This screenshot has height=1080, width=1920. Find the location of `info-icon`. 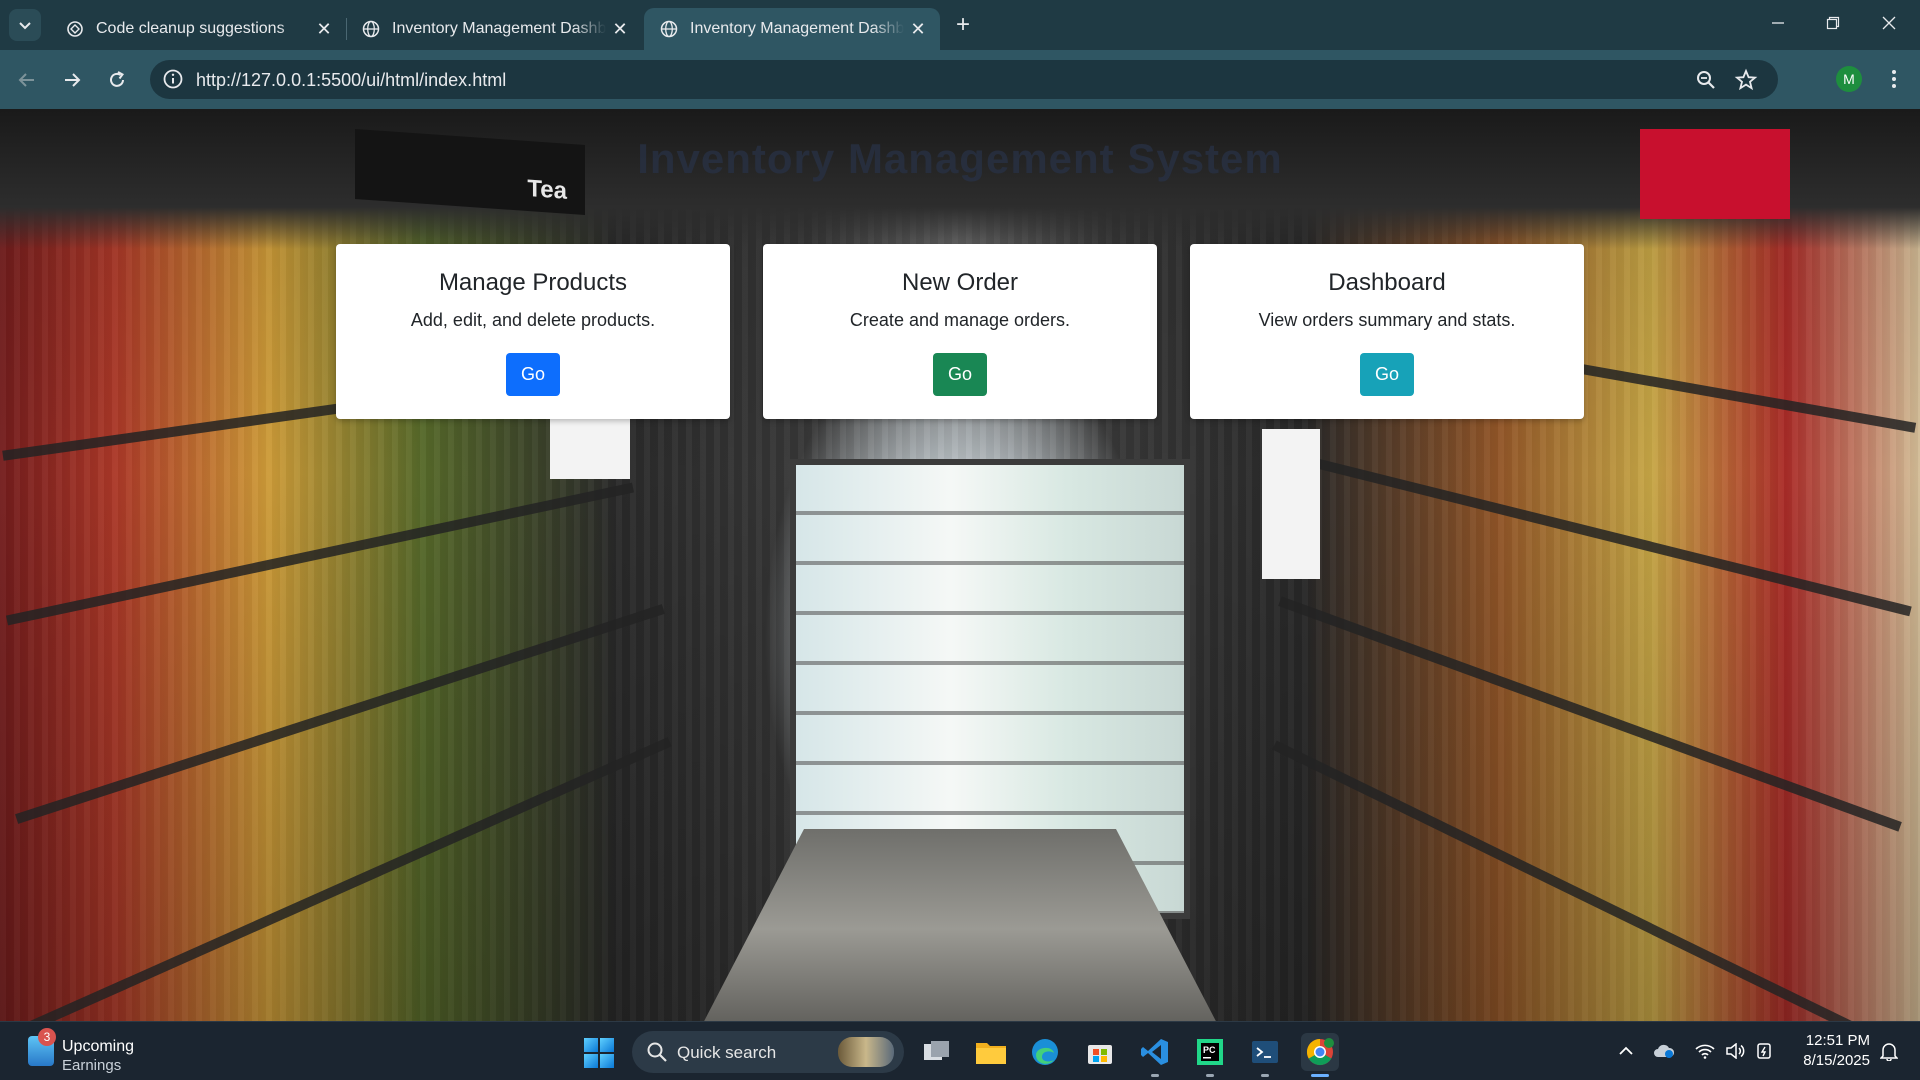

info-icon is located at coordinates (173, 79).